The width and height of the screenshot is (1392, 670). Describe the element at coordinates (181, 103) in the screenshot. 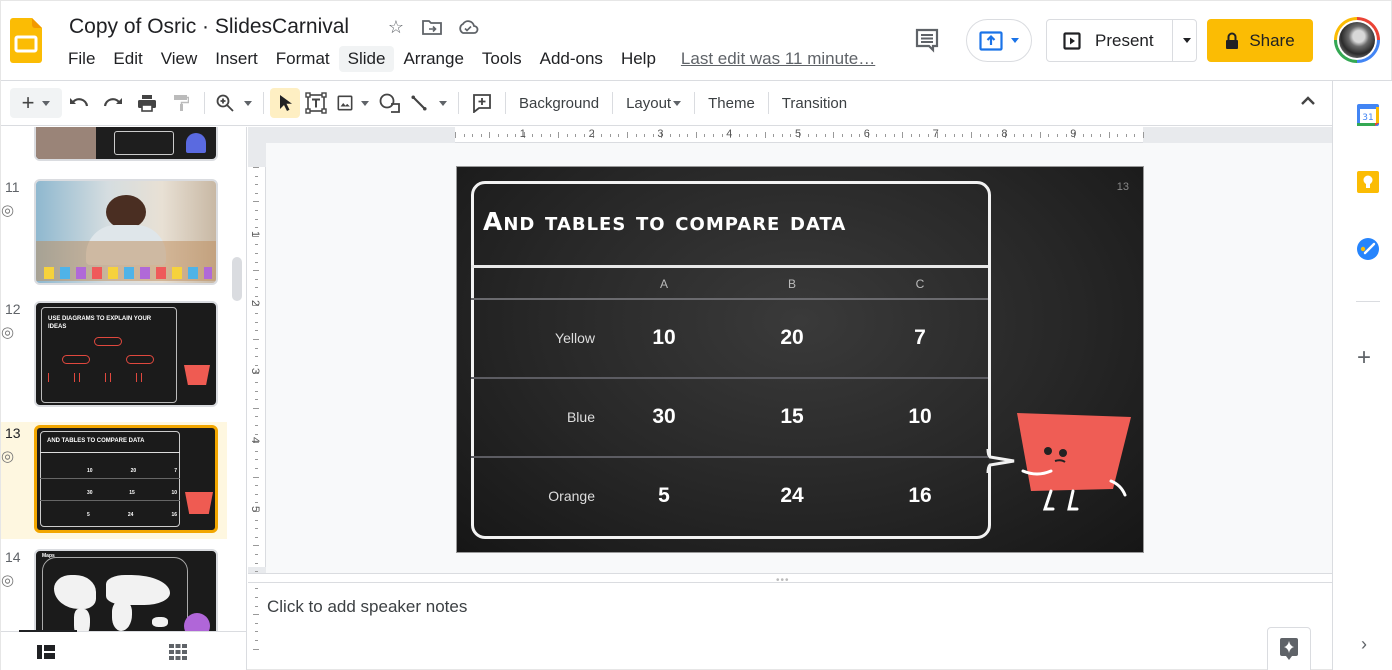

I see `paint-format-button` at that location.